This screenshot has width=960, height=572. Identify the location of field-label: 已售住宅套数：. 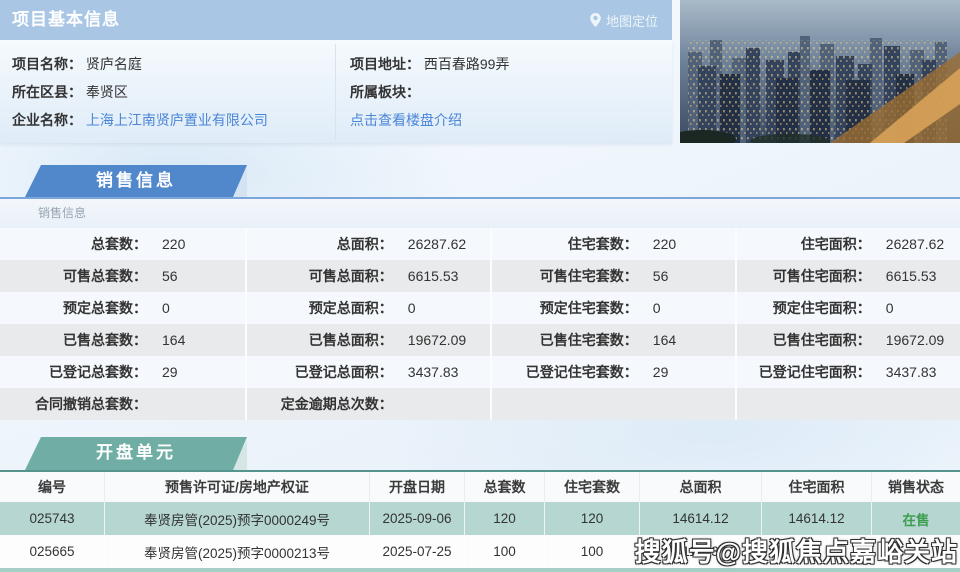
(588, 340).